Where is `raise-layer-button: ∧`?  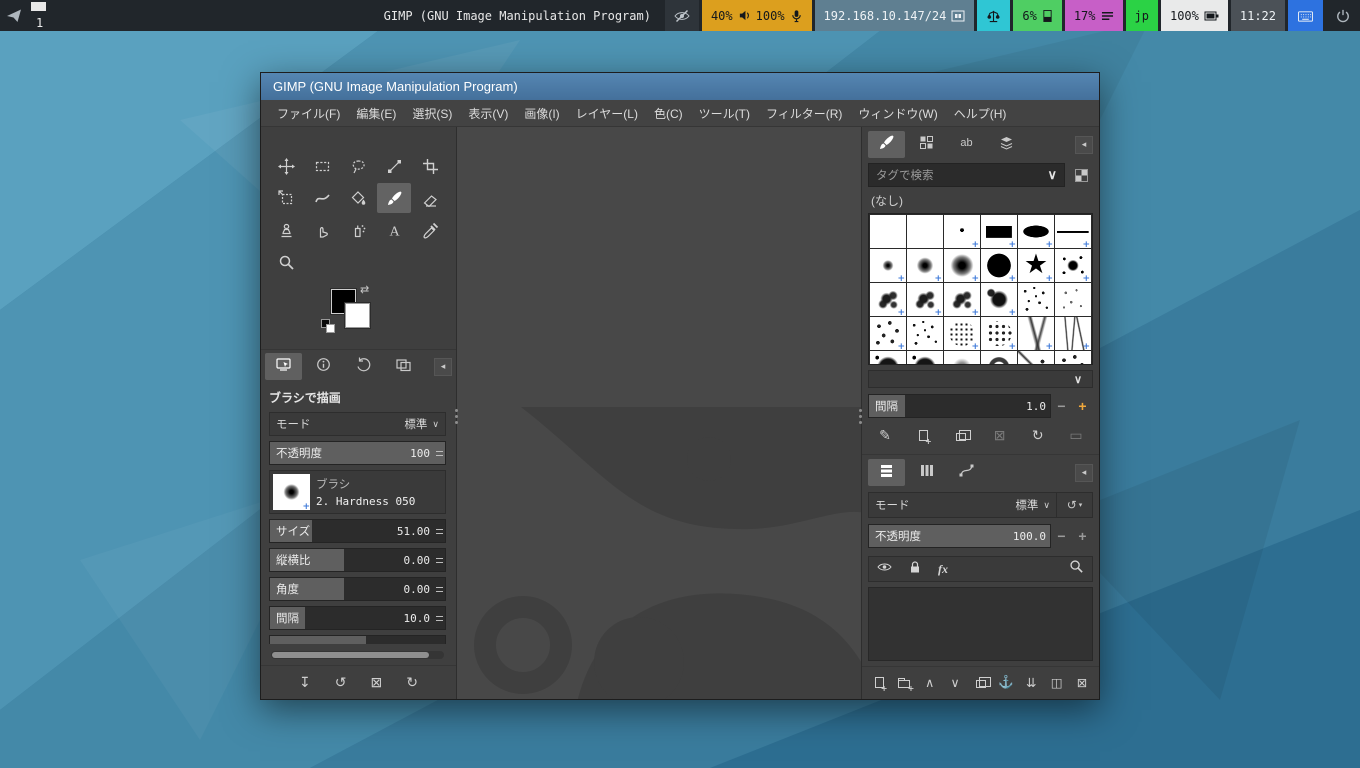
raise-layer-button: ∧ is located at coordinates (930, 682).